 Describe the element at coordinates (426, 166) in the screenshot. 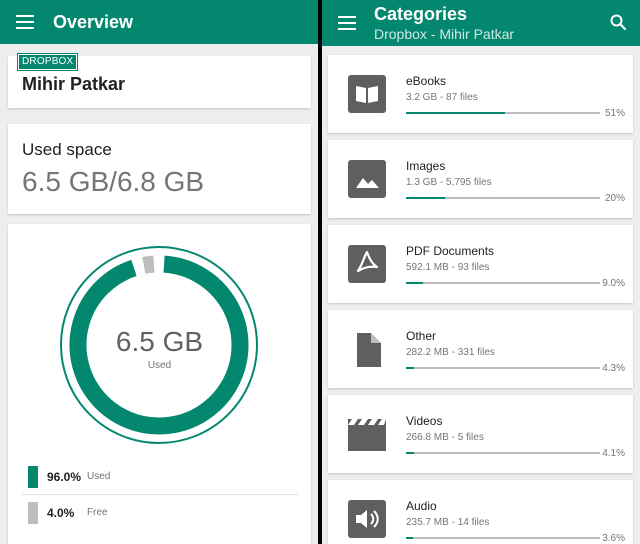

I see `category-name: Images` at that location.